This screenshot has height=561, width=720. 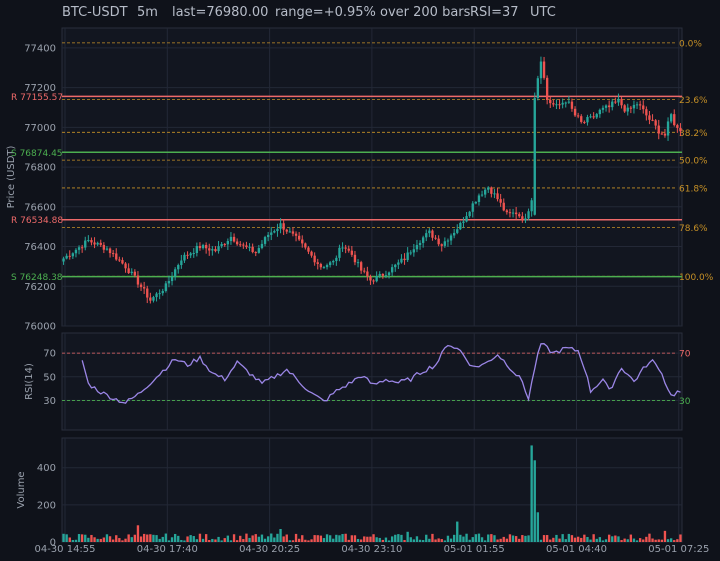 I want to click on volume-axis-label: Volume, so click(x=21, y=489).